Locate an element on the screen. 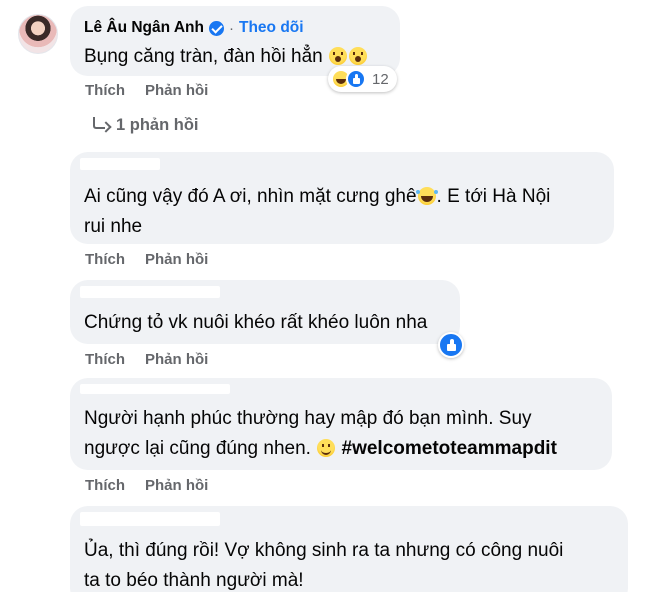 The width and height of the screenshot is (660, 592). hashtag-link: #welcometoteammapdit is located at coordinates (449, 448).